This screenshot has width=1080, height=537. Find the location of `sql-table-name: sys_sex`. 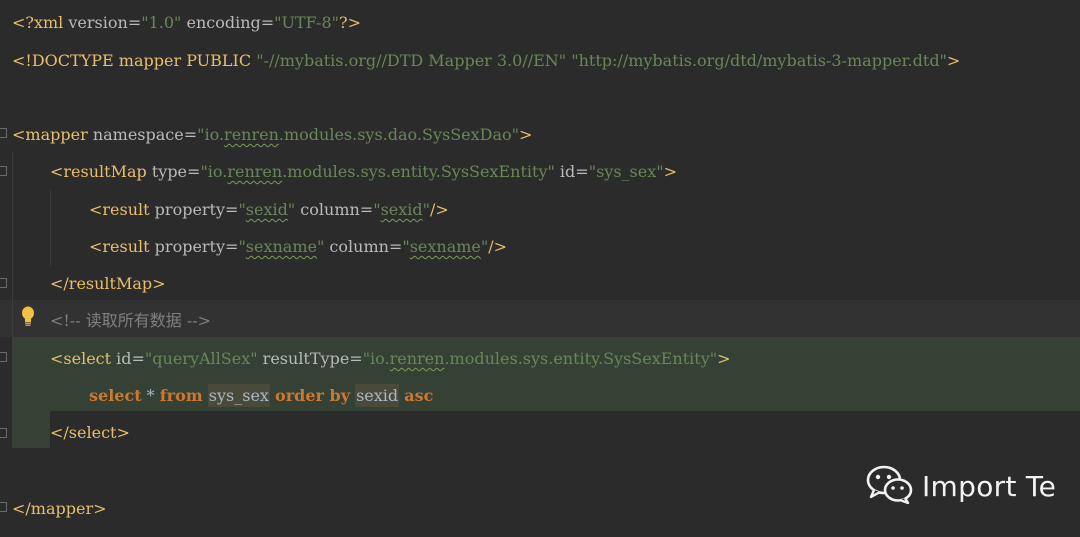

sql-table-name: sys_sex is located at coordinates (238, 395).